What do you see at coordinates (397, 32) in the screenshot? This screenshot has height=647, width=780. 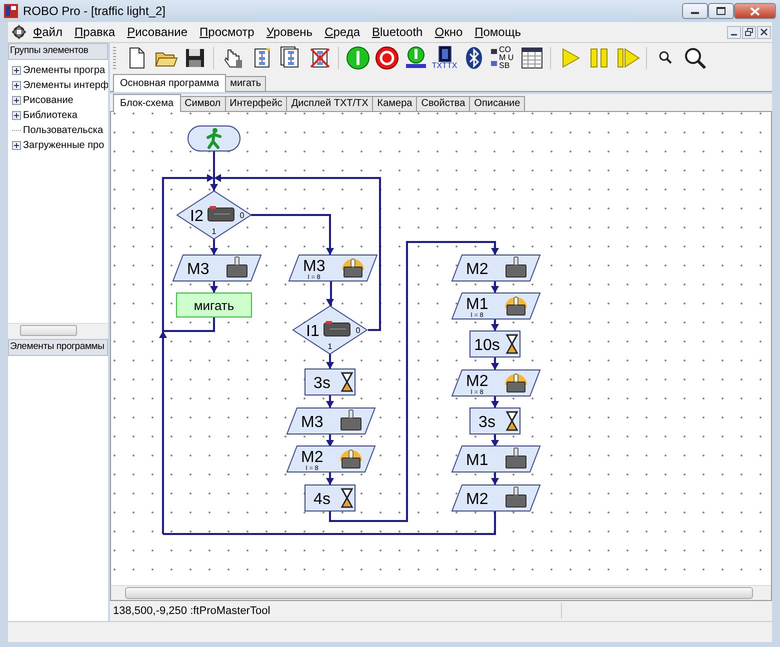 I see `menu-item: Bluetooth` at bounding box center [397, 32].